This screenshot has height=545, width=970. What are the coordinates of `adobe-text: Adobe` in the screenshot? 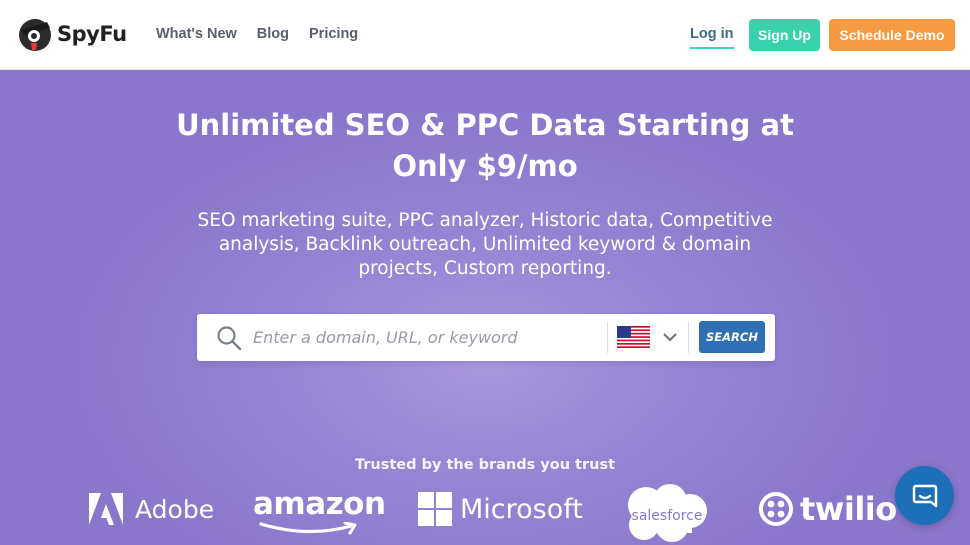 It's located at (175, 509).